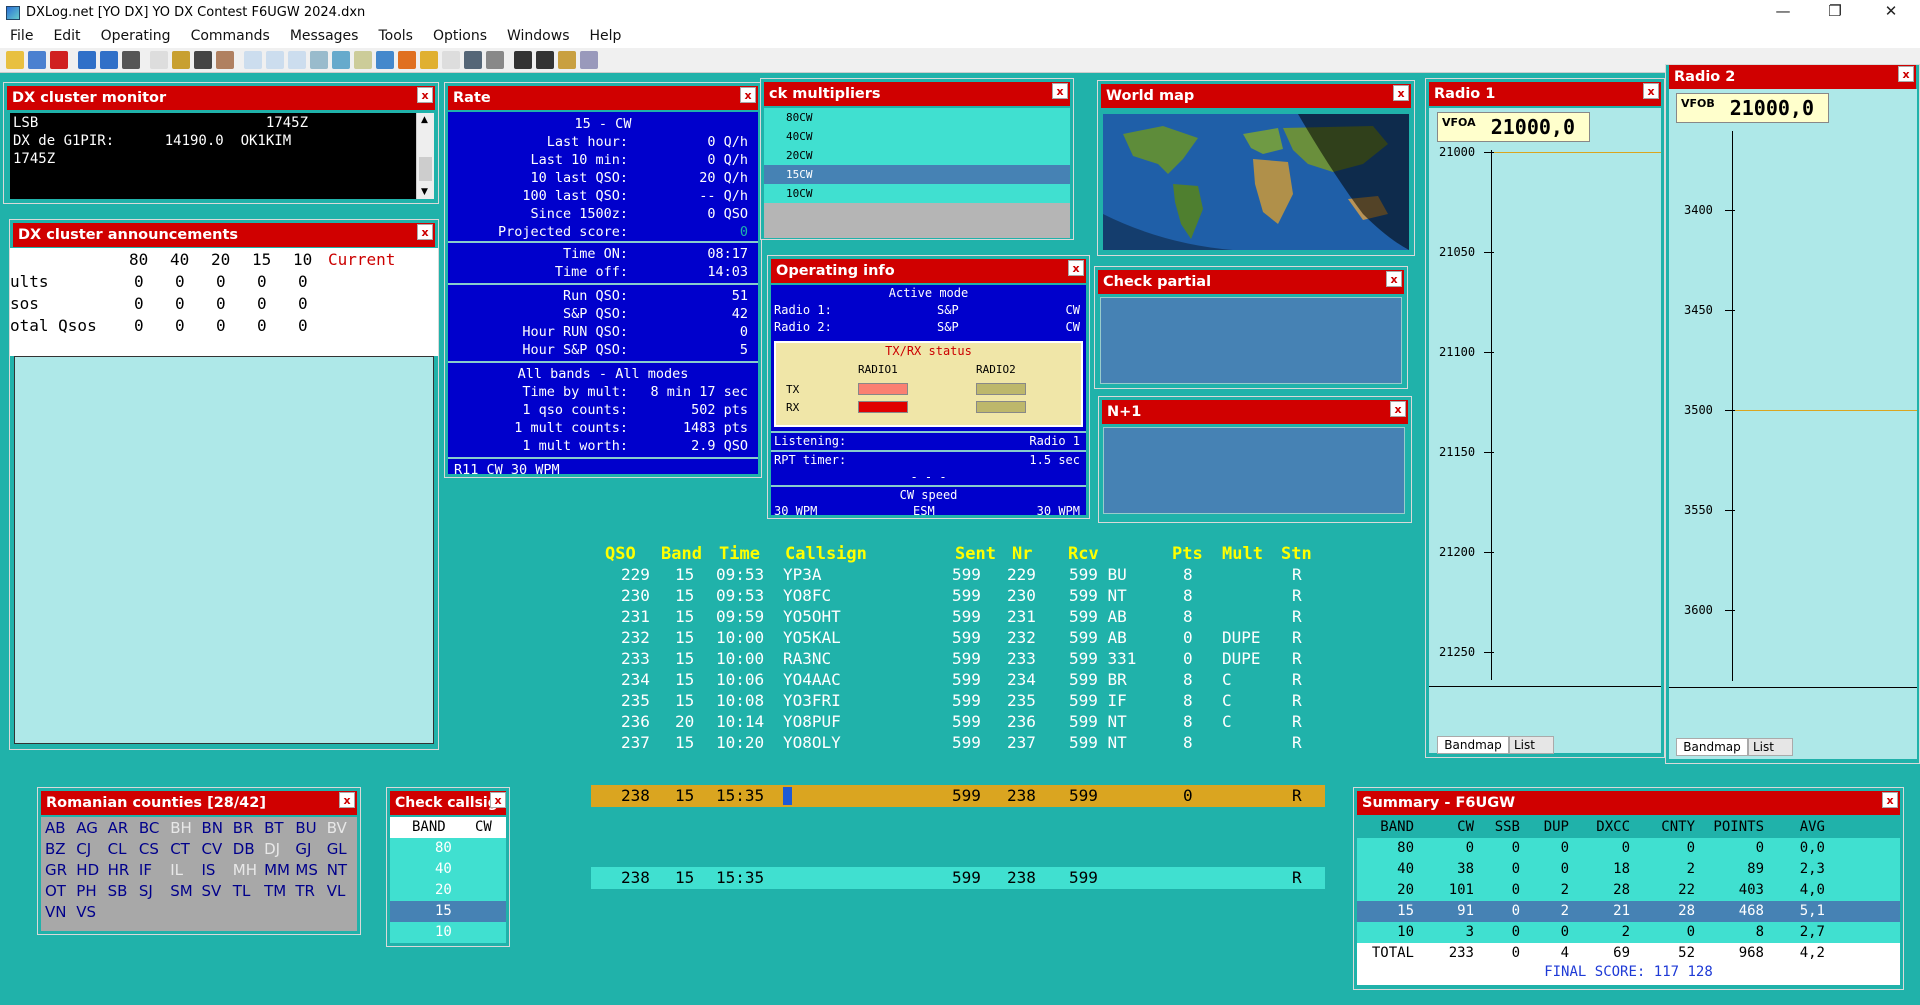  What do you see at coordinates (448, 869) in the screenshot?
I see `band-row: 40` at bounding box center [448, 869].